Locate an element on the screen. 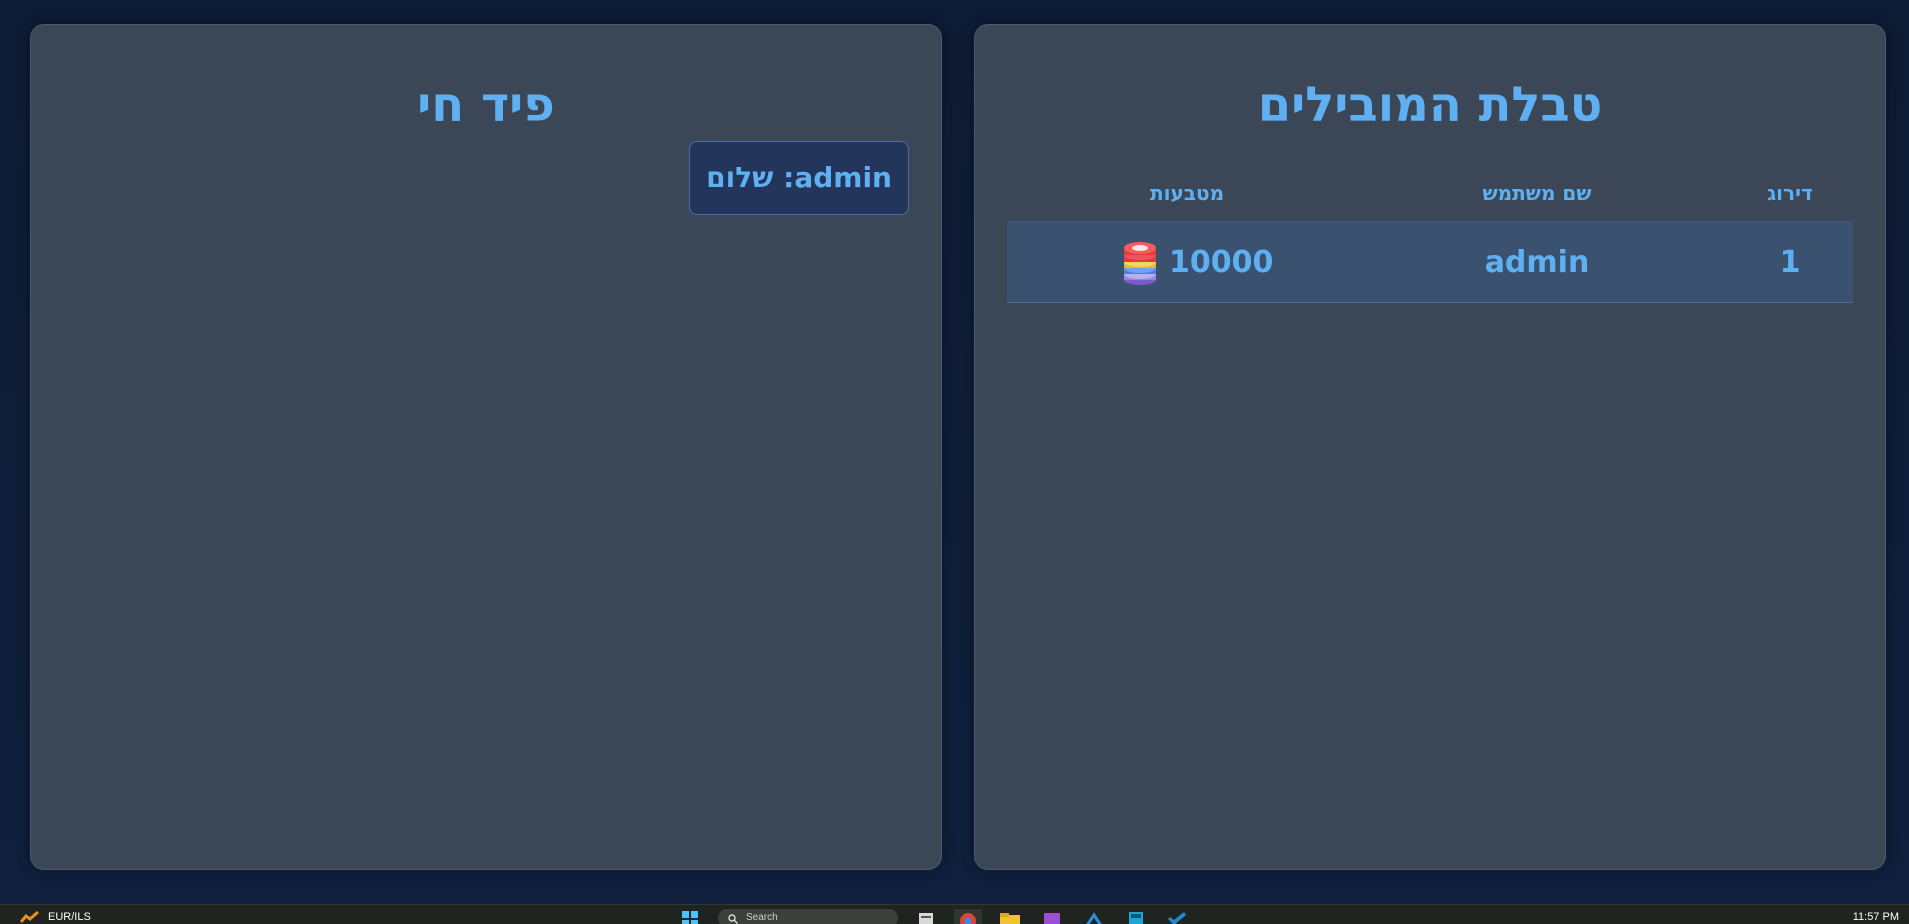 The width and height of the screenshot is (1909, 924). search-input: Search is located at coordinates (808, 916).